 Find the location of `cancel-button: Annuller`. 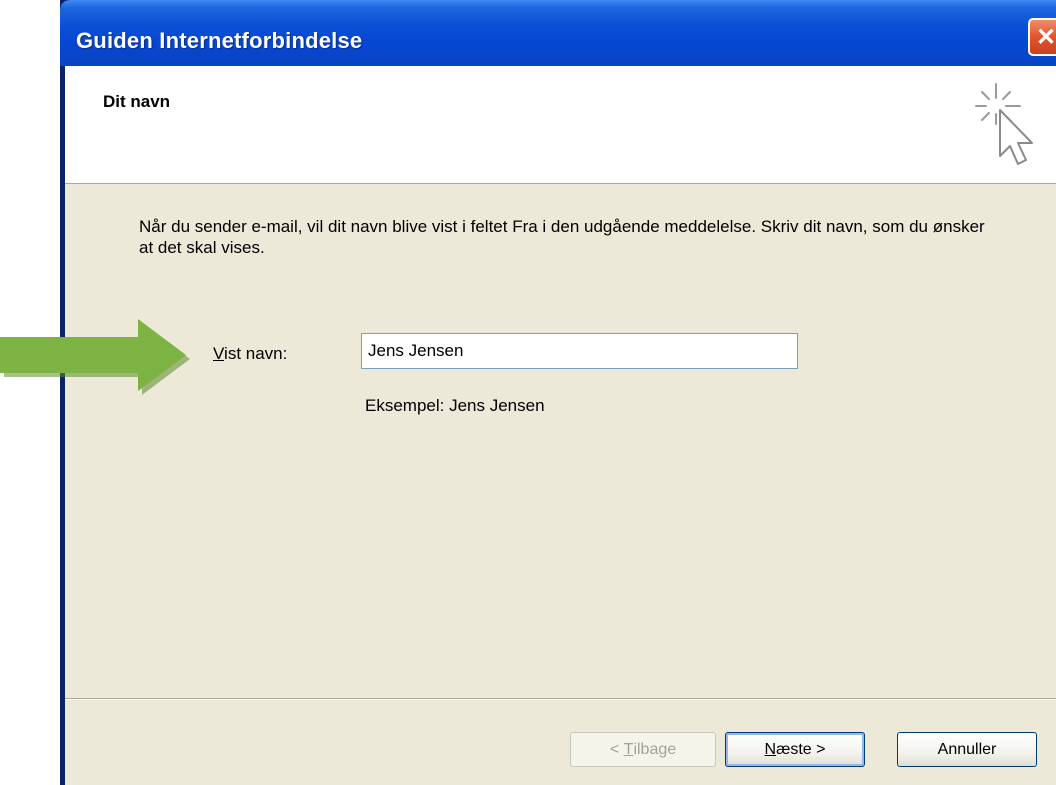

cancel-button: Annuller is located at coordinates (967, 749).